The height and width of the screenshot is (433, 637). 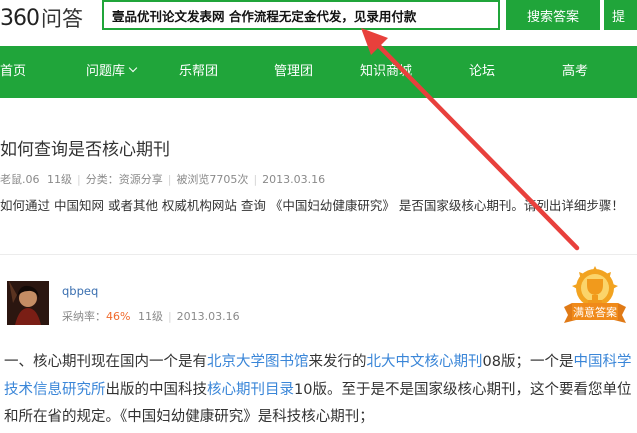 What do you see at coordinates (20, 18) in the screenshot?
I see `logo-number: 360` at bounding box center [20, 18].